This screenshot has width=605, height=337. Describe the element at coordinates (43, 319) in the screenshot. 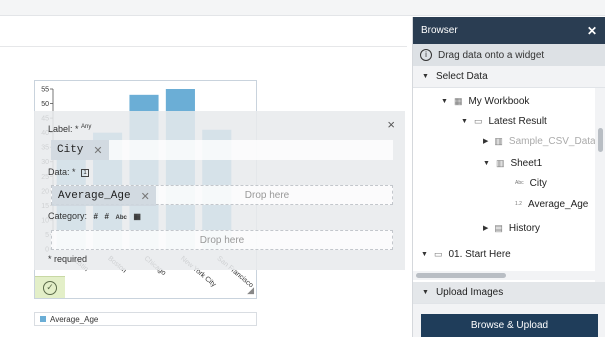

I see `legend-swatch` at that location.